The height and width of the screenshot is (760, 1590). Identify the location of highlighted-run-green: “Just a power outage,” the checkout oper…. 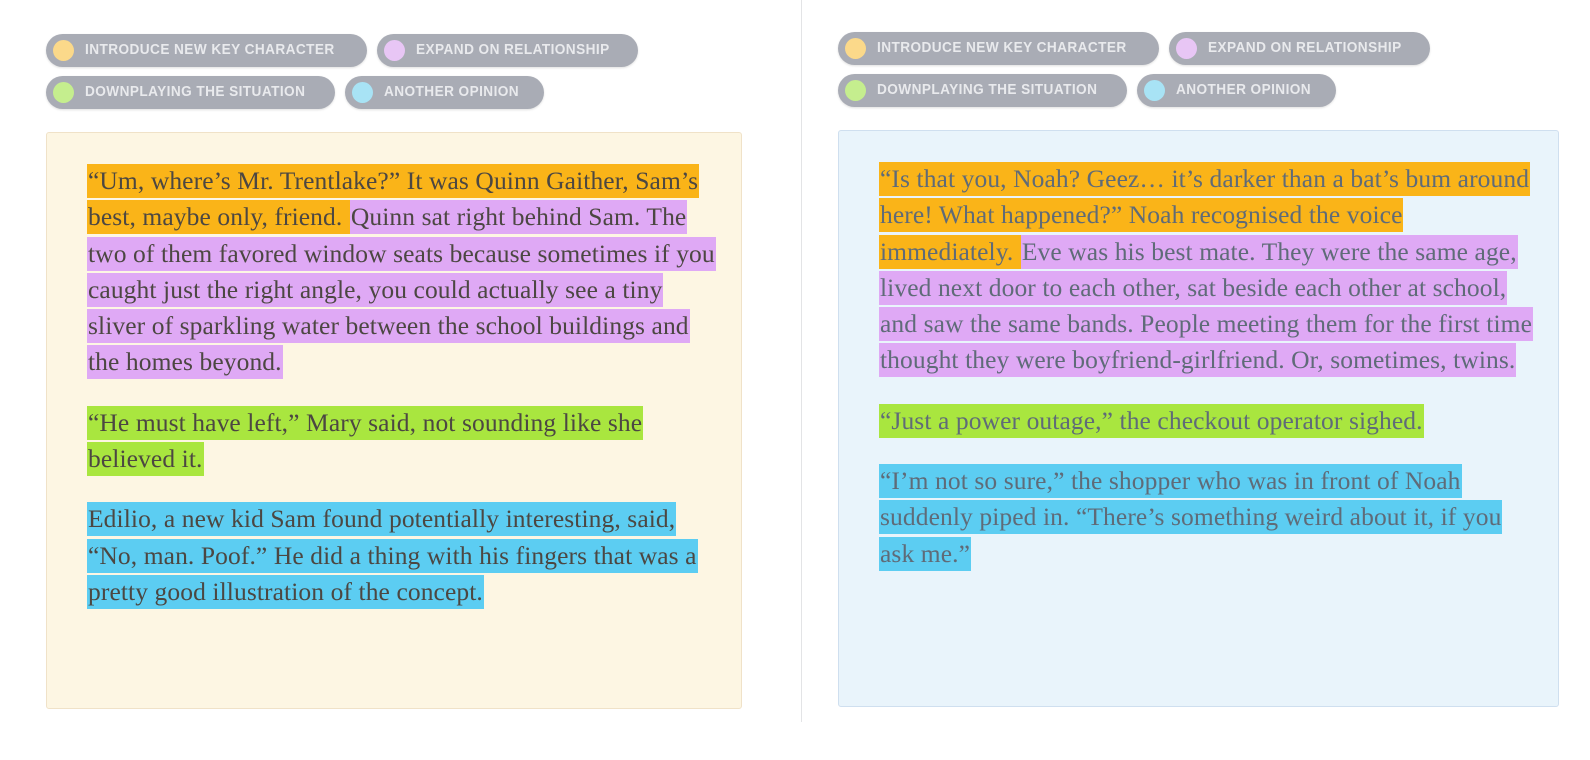
(1151, 420).